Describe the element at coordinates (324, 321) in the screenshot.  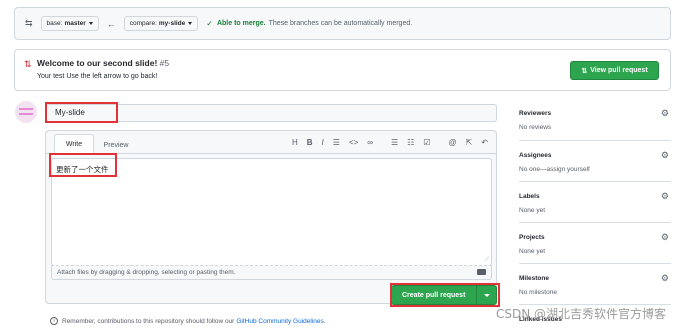
I see `guidelines-end: .` at that location.